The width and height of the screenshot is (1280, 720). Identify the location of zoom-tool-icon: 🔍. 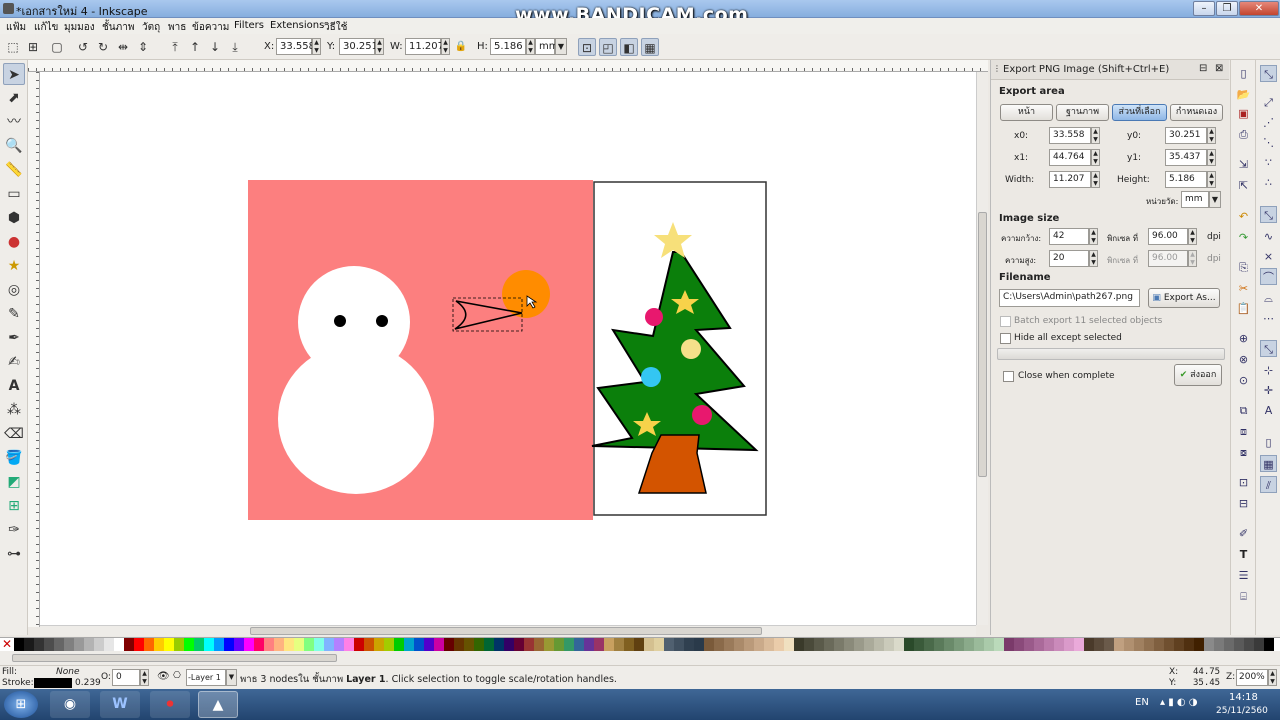
(14, 146).